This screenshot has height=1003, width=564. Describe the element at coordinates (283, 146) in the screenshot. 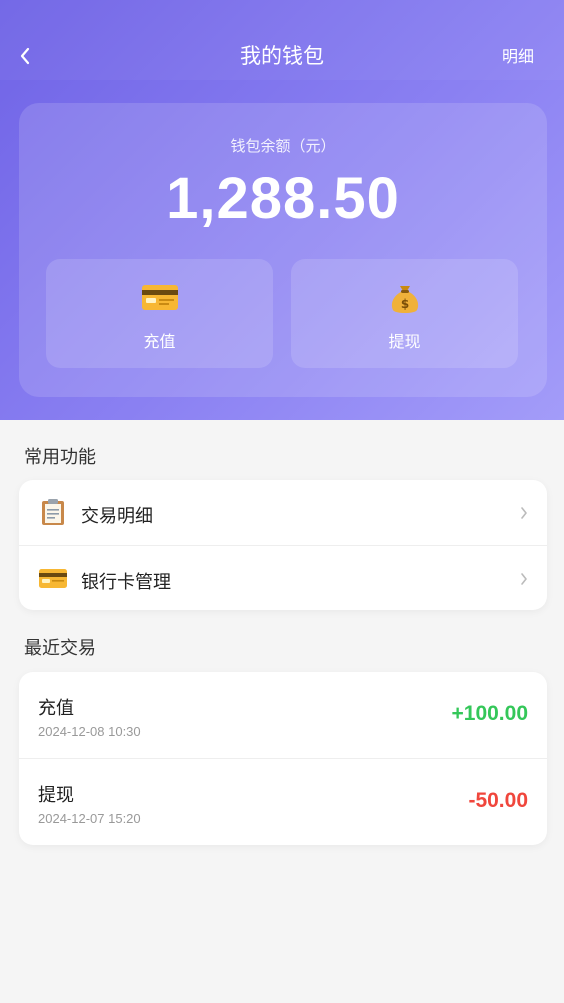

I see `balance-label: 钱包余额（元）` at that location.